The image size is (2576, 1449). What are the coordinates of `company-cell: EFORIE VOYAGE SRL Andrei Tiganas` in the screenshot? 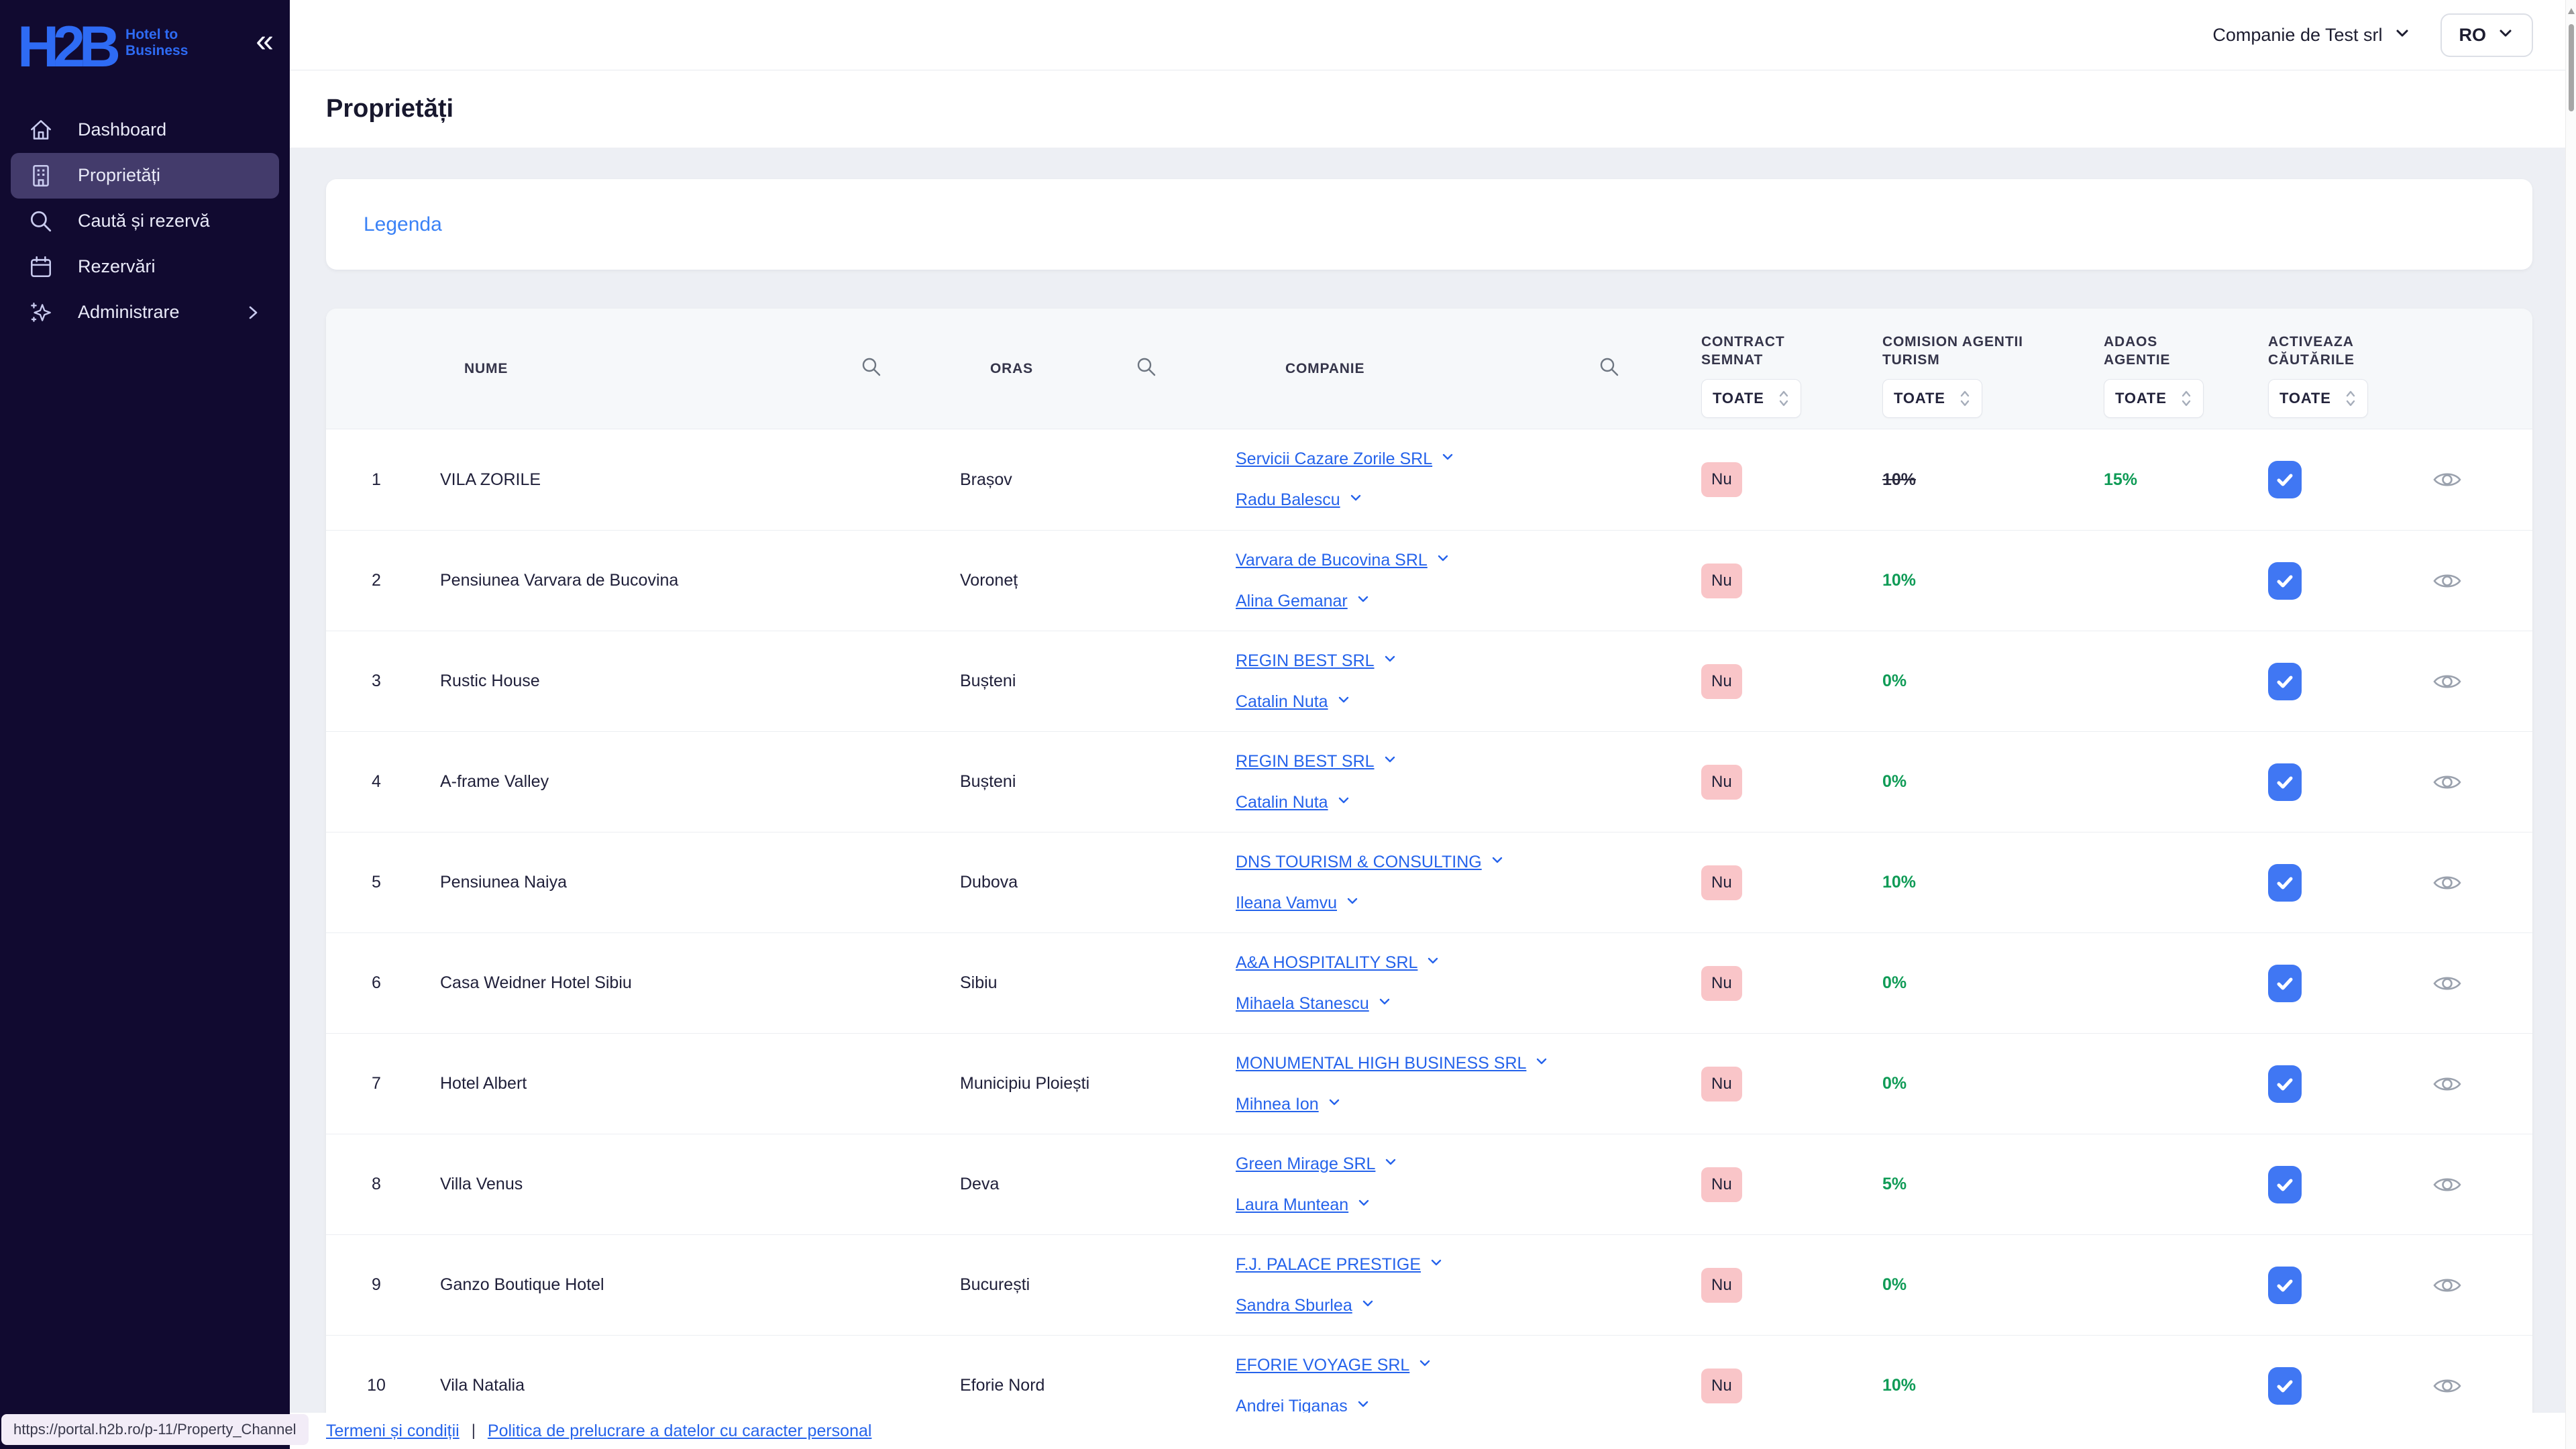 It's located at (1443, 1386).